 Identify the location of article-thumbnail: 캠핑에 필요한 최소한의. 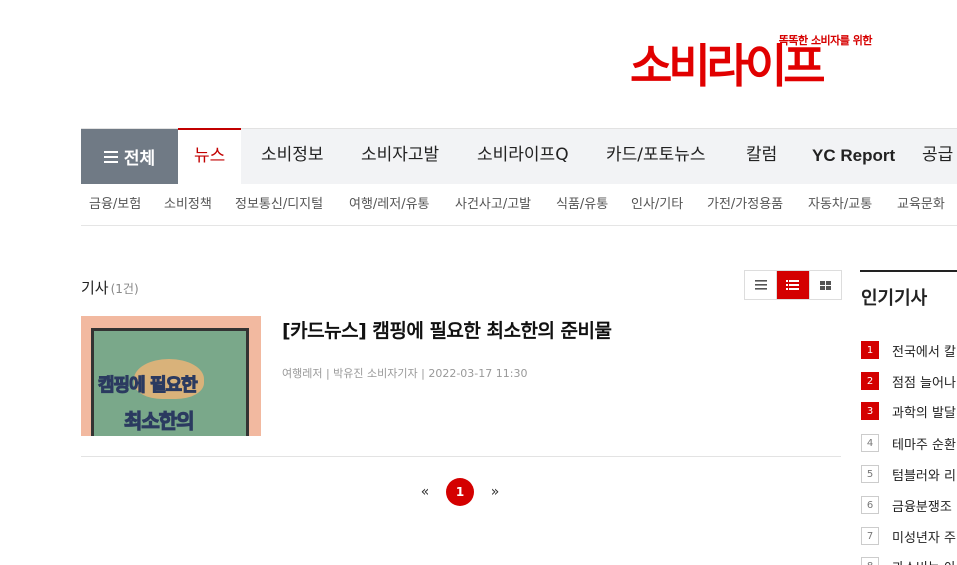
(171, 376).